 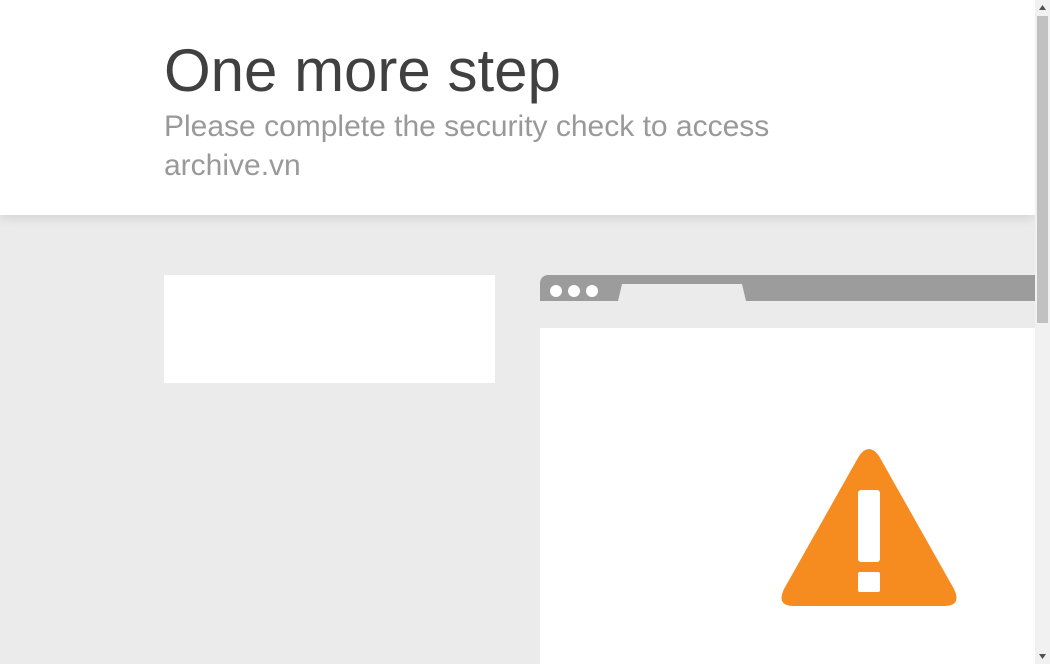 What do you see at coordinates (1042, 169) in the screenshot?
I see `scrollbar-thumb` at bounding box center [1042, 169].